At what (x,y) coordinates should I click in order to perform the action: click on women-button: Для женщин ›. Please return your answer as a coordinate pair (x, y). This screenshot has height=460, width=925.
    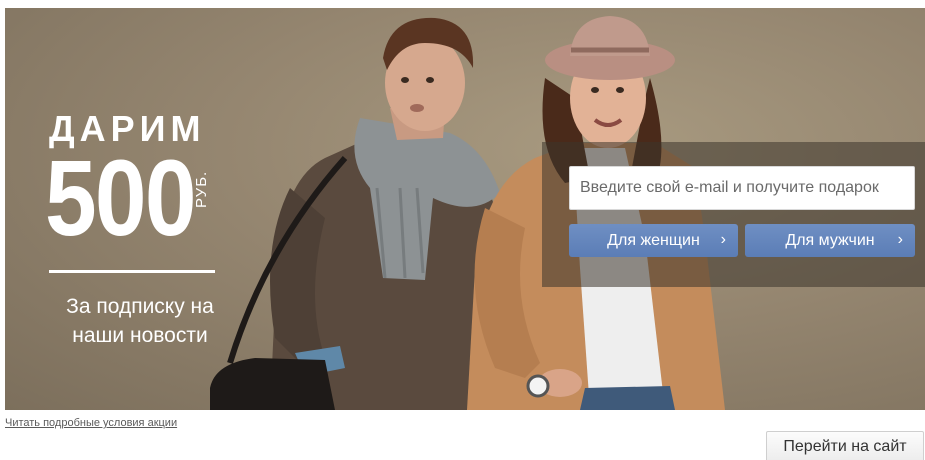
    Looking at the image, I should click on (653, 240).